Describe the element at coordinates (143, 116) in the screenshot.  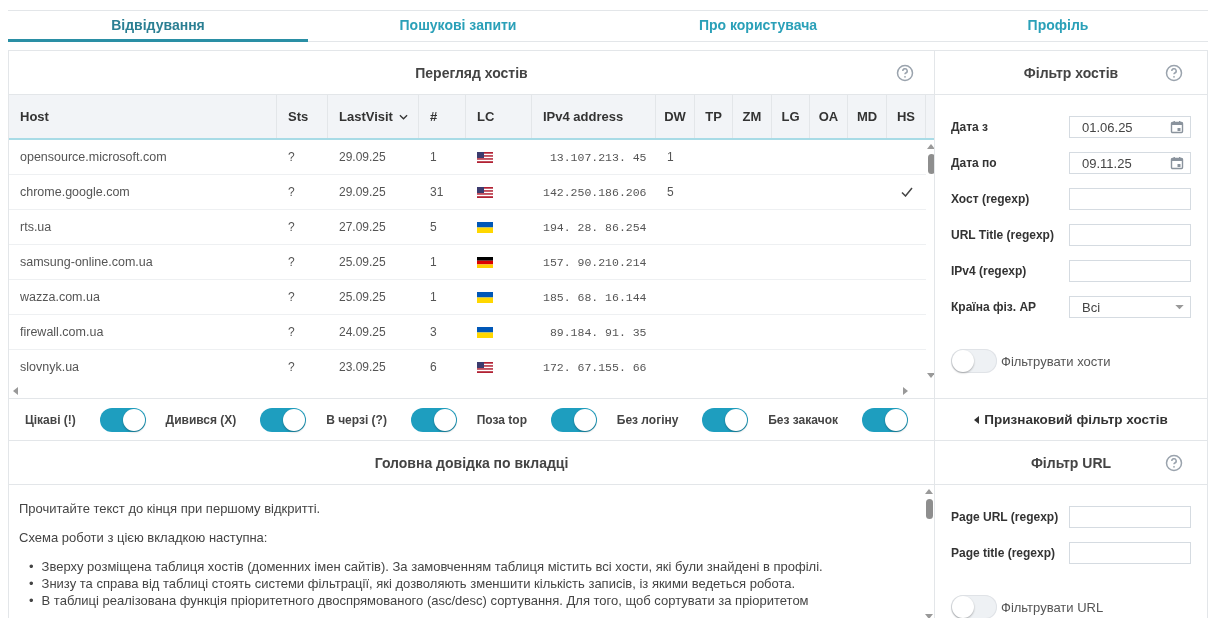
I see `column-header: Host` at that location.